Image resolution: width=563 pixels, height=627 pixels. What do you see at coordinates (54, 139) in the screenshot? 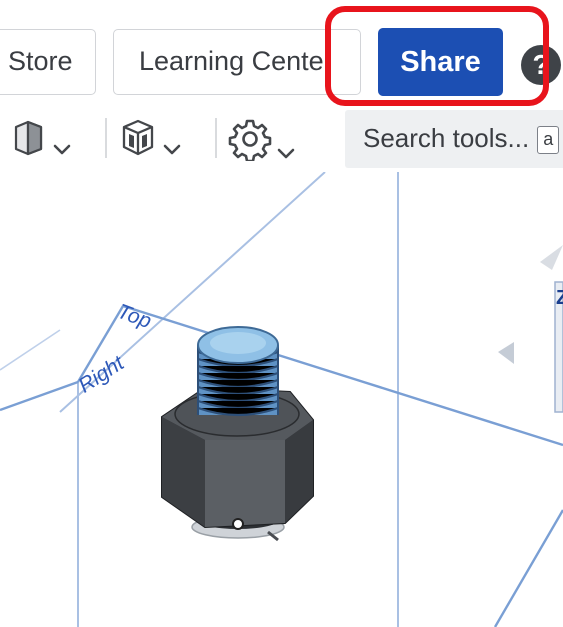
I see `view-cube-tool` at bounding box center [54, 139].